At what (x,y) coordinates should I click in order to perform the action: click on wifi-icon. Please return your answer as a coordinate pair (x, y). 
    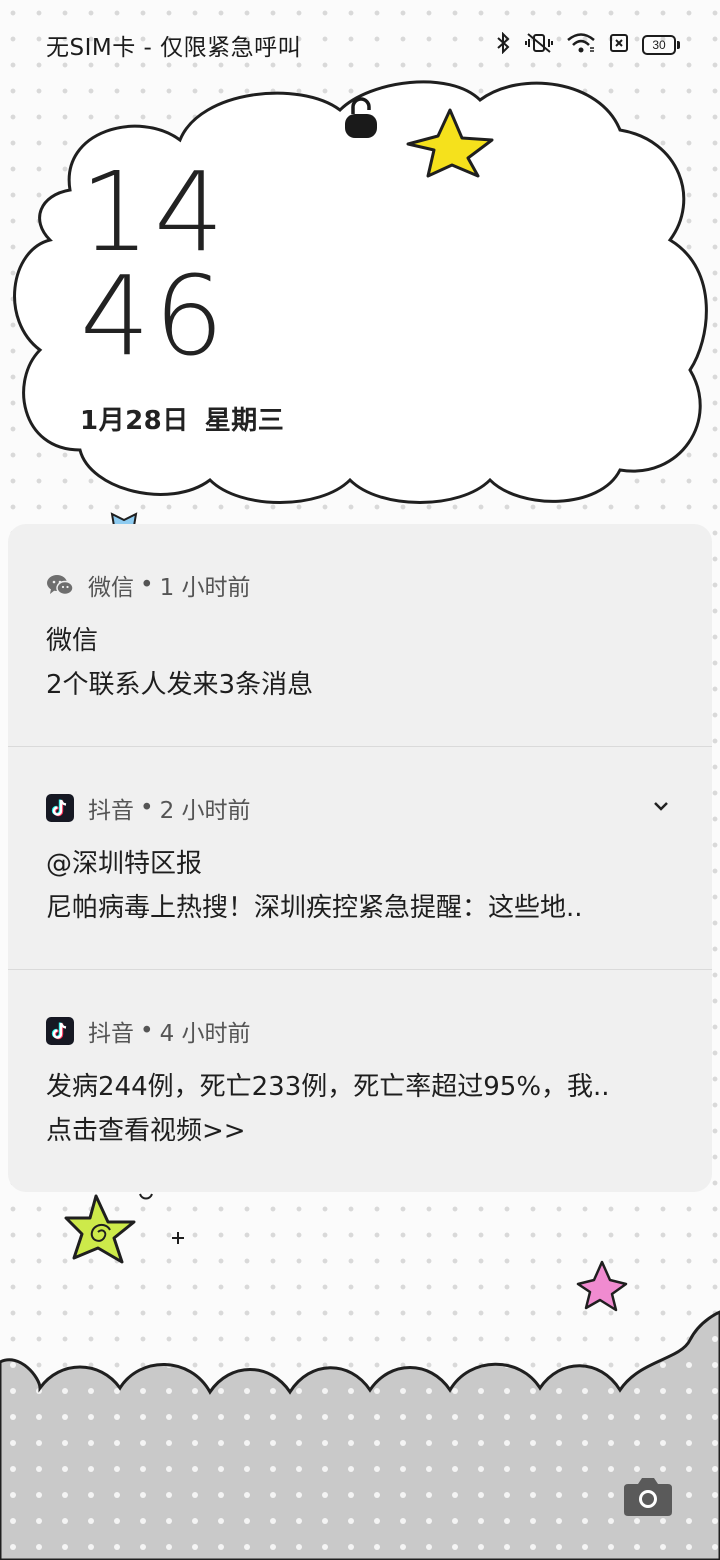
    Looking at the image, I should click on (581, 45).